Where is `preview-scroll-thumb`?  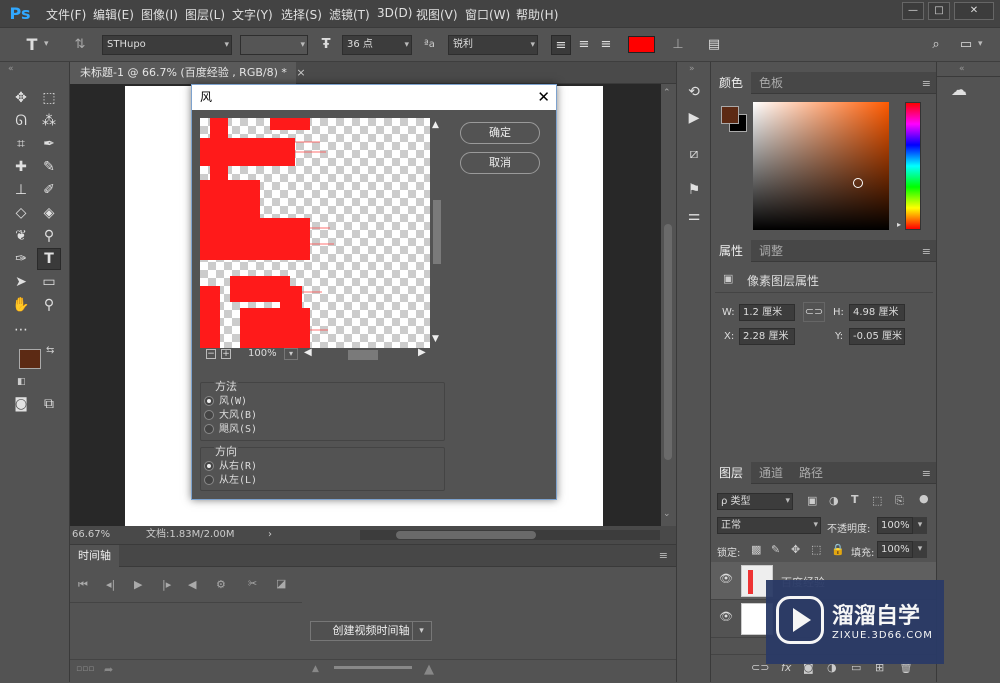 preview-scroll-thumb is located at coordinates (437, 232).